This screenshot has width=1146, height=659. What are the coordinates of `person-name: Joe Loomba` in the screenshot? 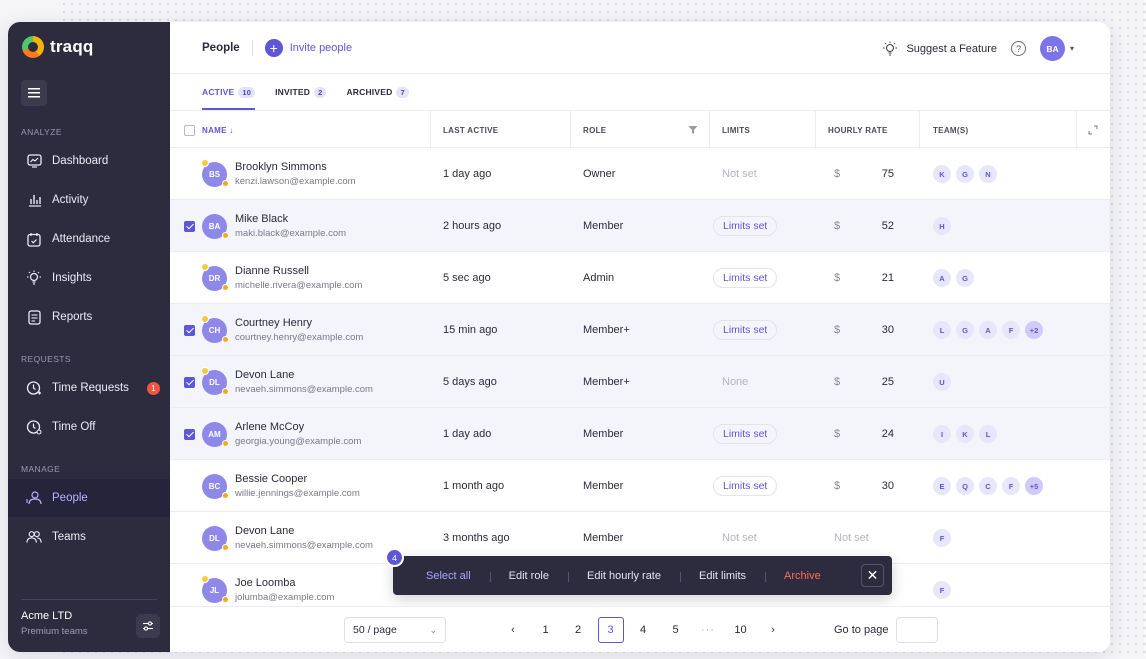 It's located at (284, 583).